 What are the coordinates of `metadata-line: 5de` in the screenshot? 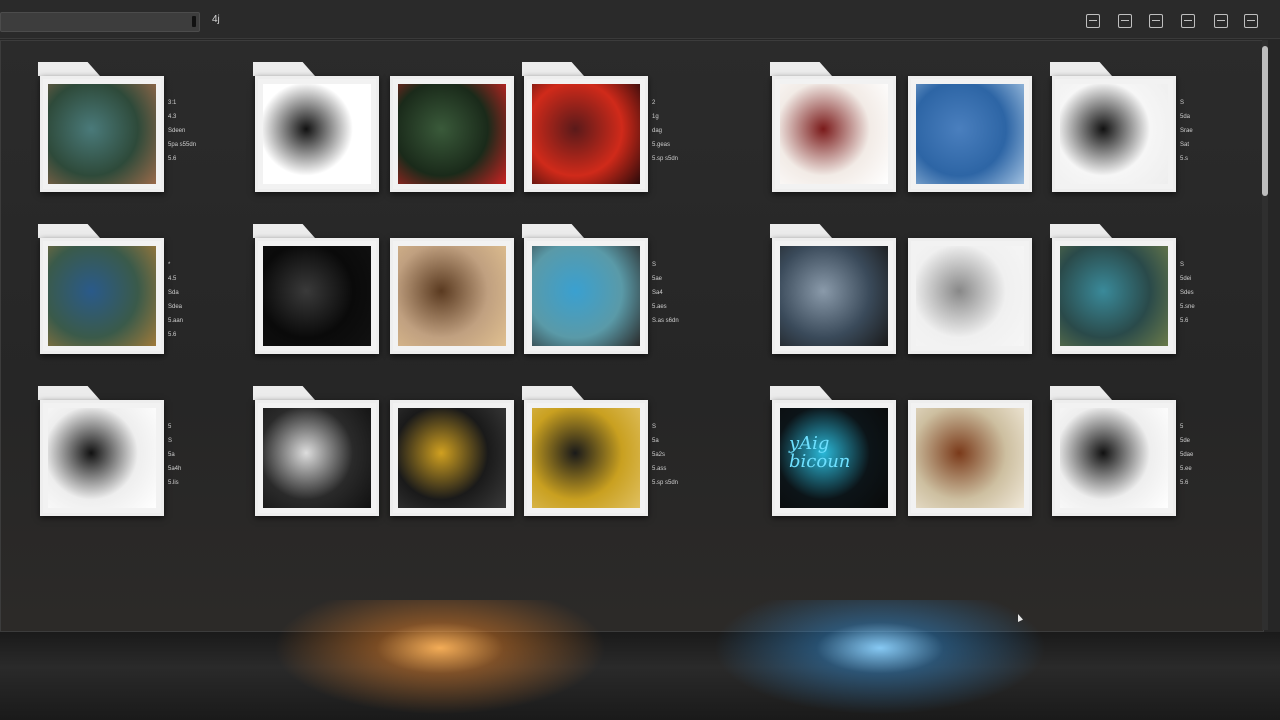 It's located at (1185, 441).